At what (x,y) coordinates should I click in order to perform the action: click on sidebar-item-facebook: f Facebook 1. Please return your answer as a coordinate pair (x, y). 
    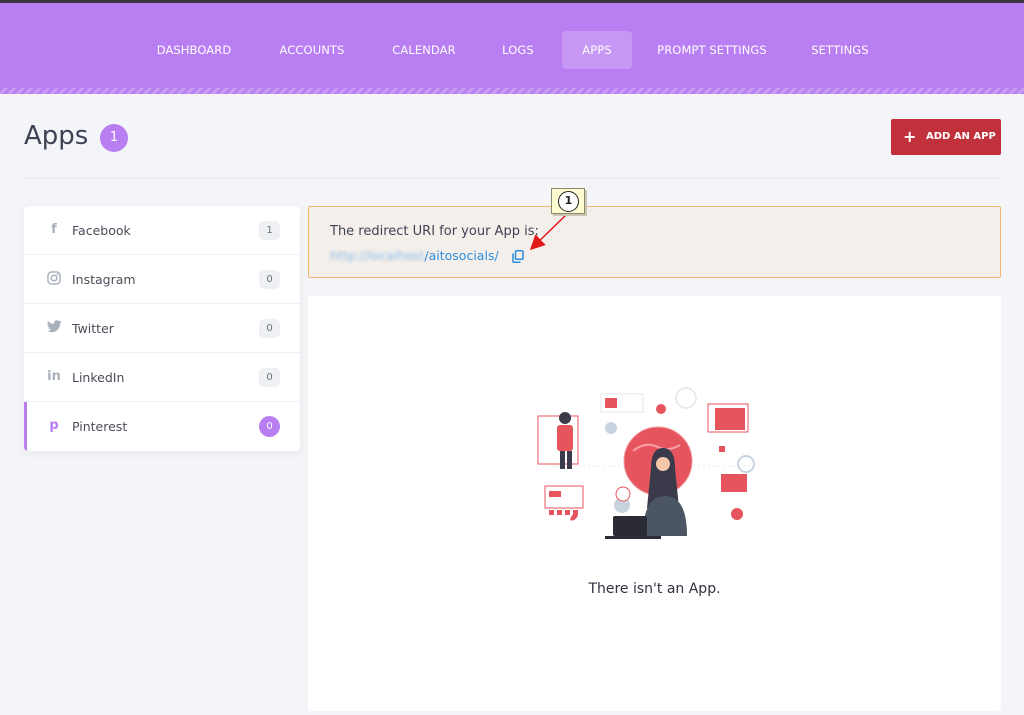
    Looking at the image, I should click on (162, 230).